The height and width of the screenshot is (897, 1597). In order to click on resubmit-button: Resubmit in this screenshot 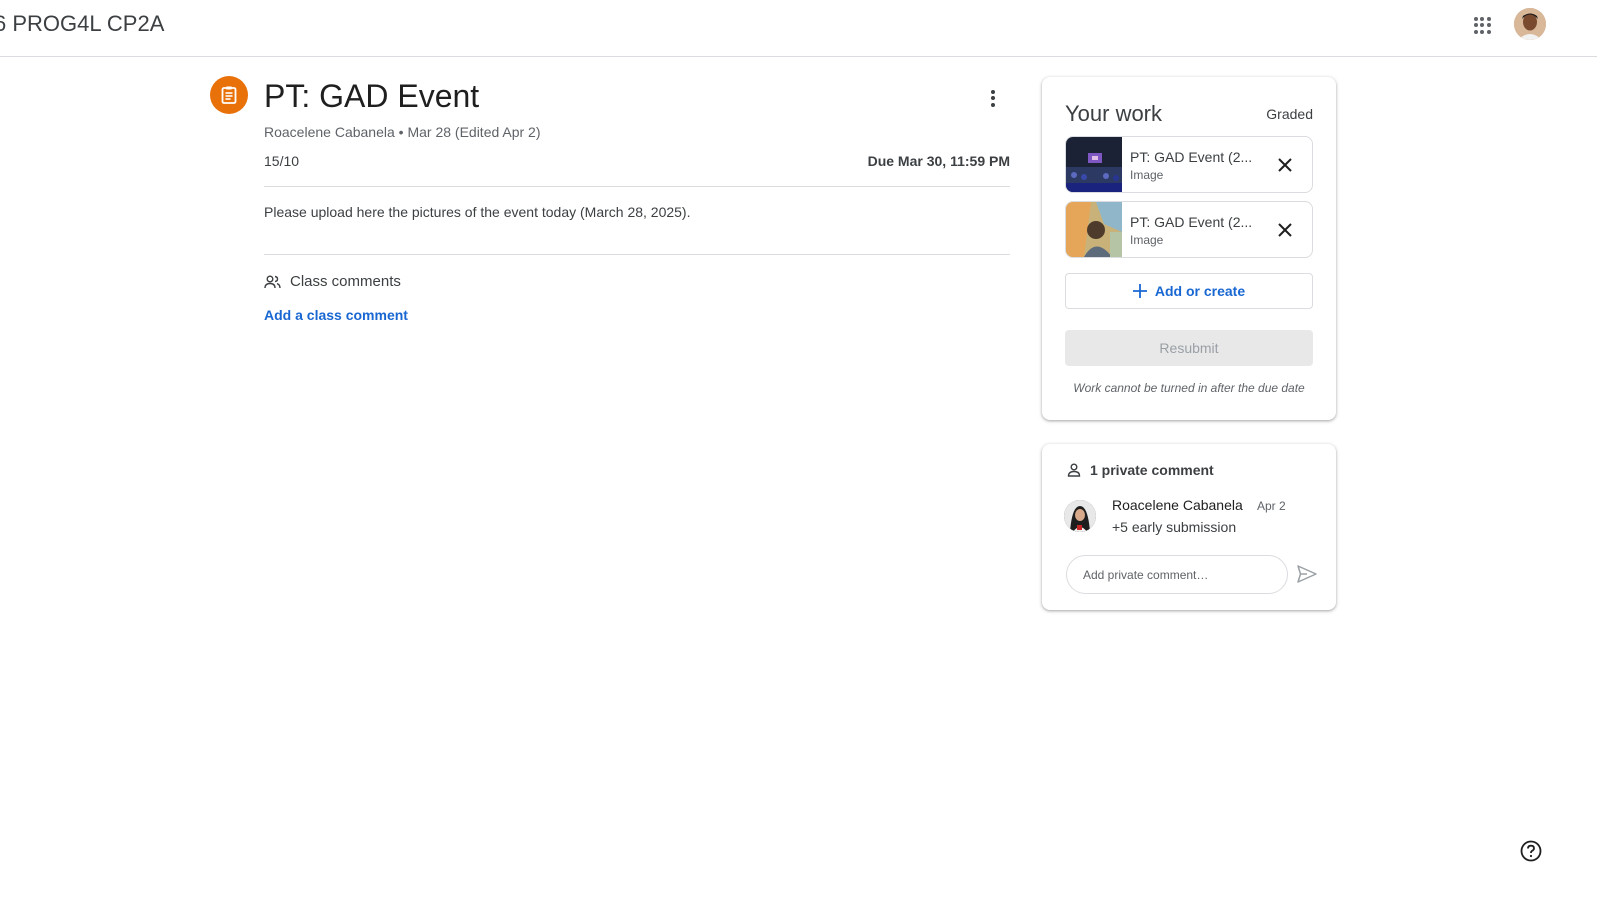, I will do `click(1189, 348)`.